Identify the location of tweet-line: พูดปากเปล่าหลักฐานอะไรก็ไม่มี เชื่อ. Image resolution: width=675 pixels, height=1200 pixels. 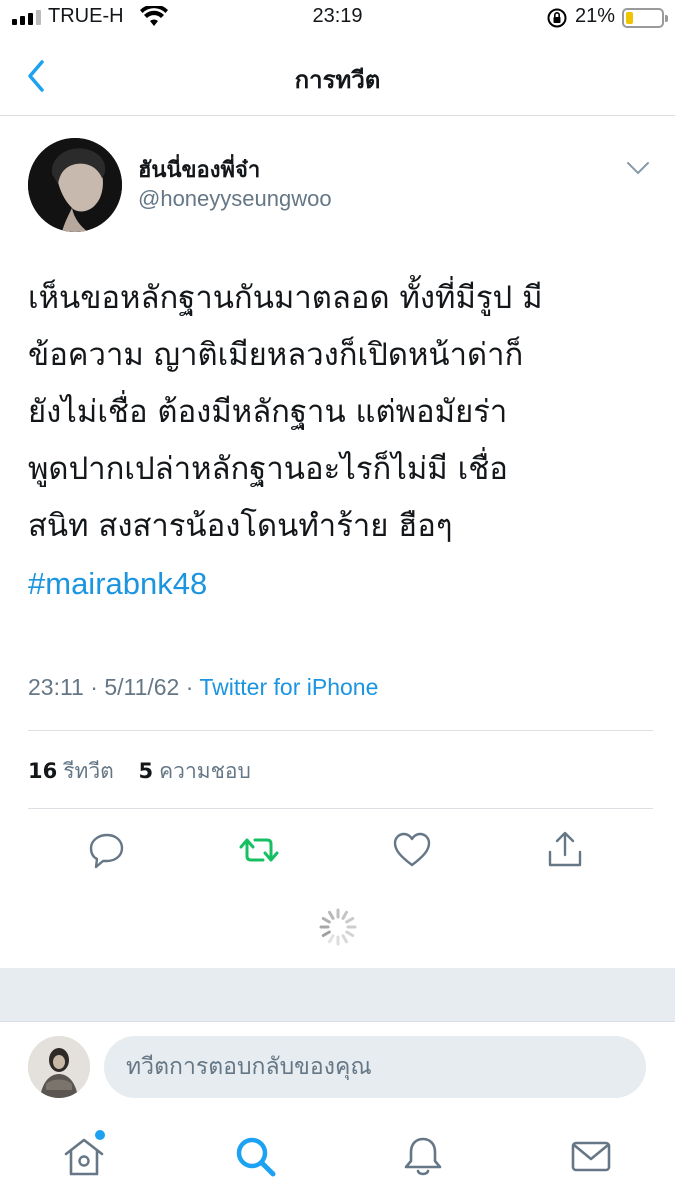
(268, 469).